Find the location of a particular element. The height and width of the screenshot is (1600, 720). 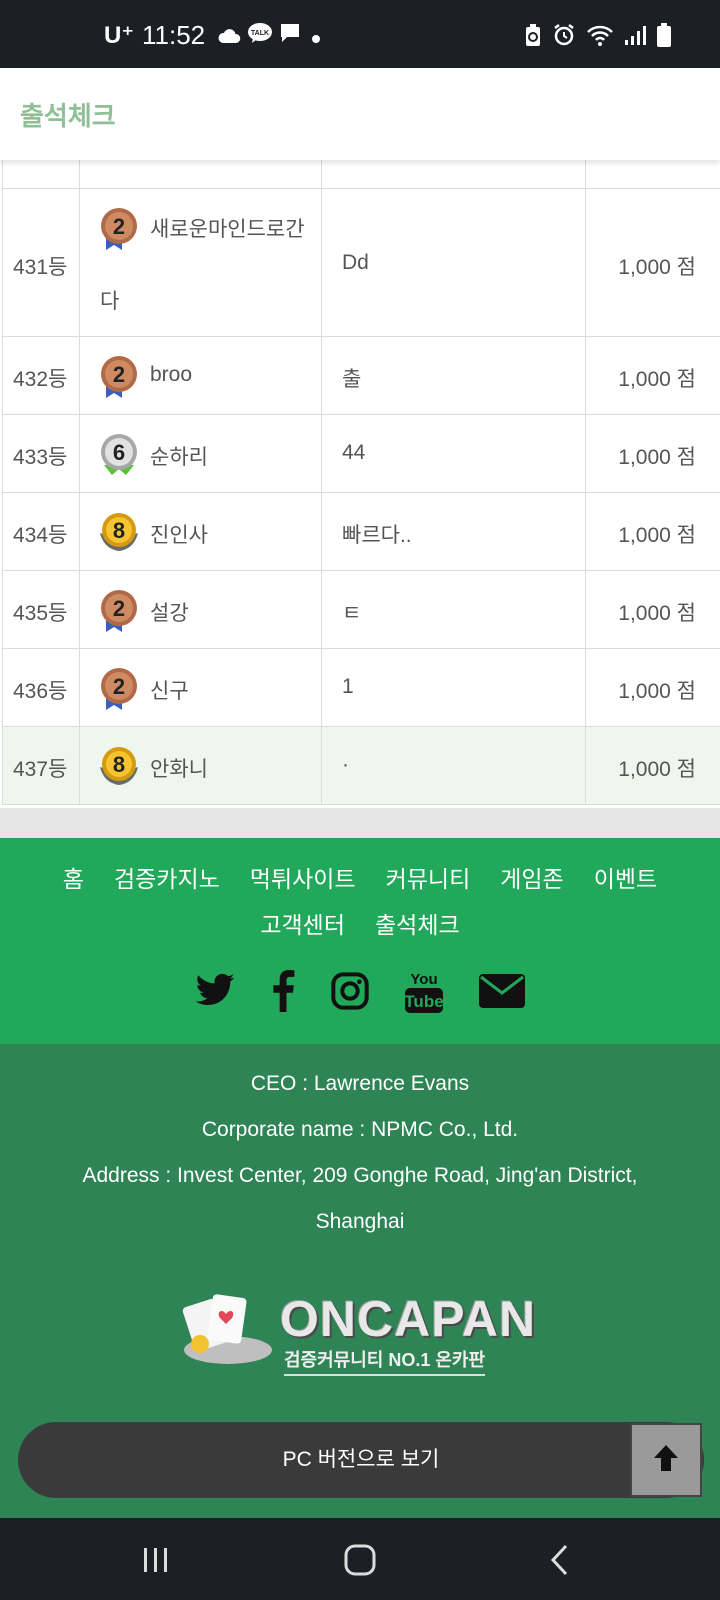

clock: 11:52 is located at coordinates (174, 35).